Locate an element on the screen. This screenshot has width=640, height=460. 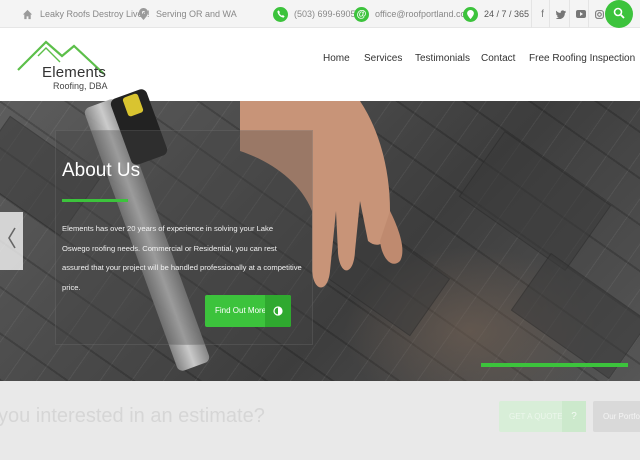
nav-contact: Contact is located at coordinates (498, 58).